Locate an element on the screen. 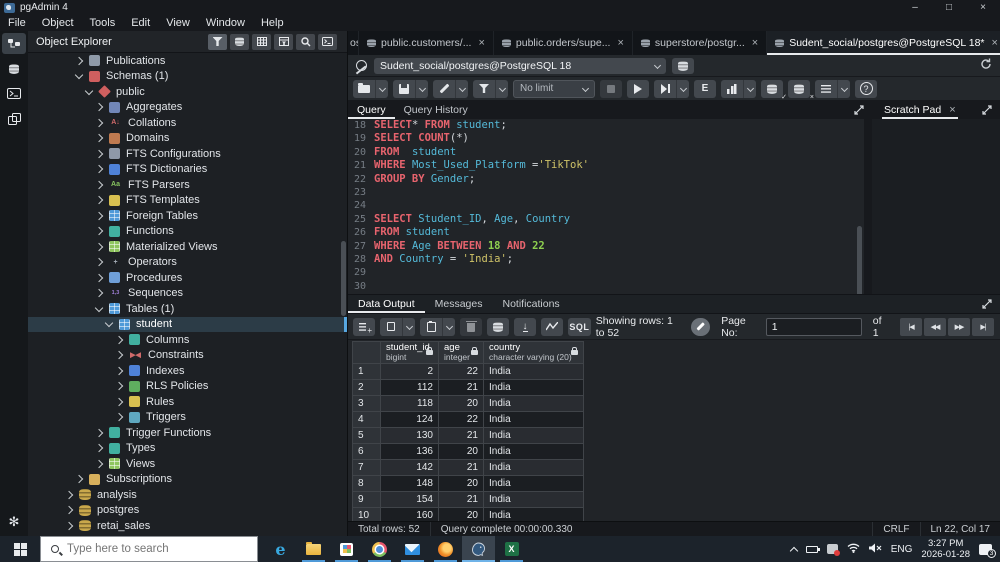 The width and height of the screenshot is (1000, 562). battery-icon is located at coordinates (812, 549).